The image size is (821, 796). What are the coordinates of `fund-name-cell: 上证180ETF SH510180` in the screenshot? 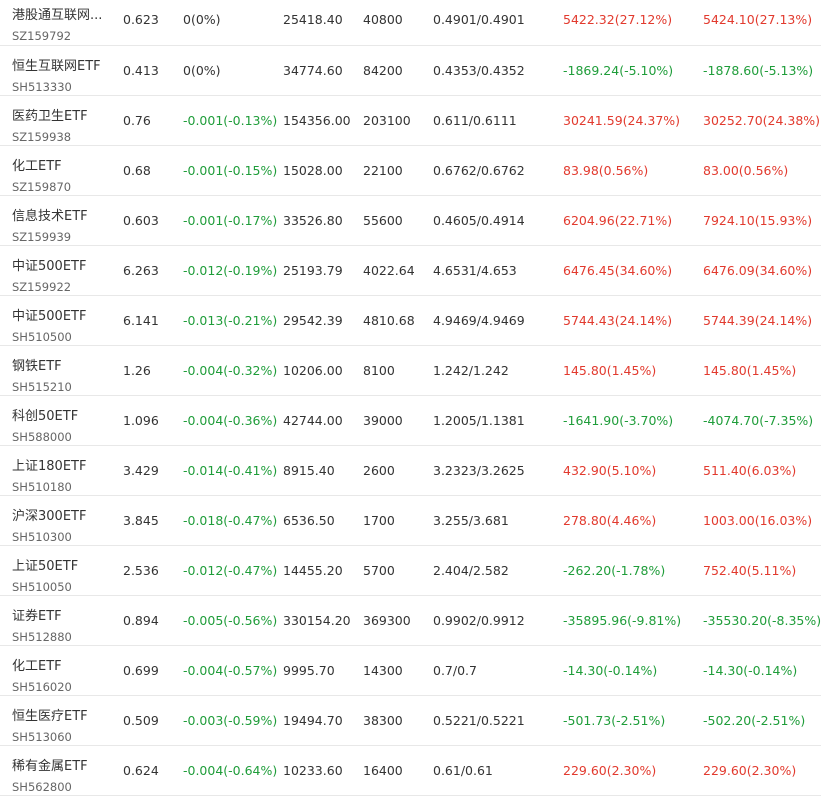 It's located at (66, 474).